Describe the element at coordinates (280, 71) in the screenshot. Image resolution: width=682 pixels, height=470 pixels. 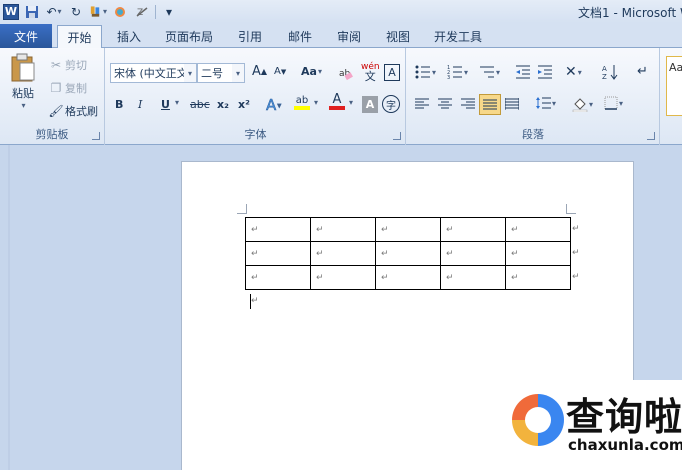
I see `shrink-font-button: A ▼` at that location.